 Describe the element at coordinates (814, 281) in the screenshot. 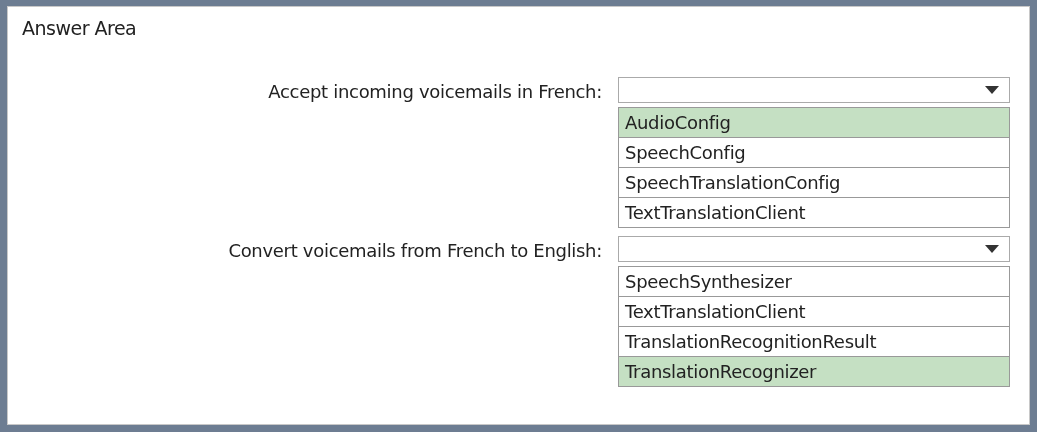

I see `answer-option: SpeechSynthesizer` at that location.